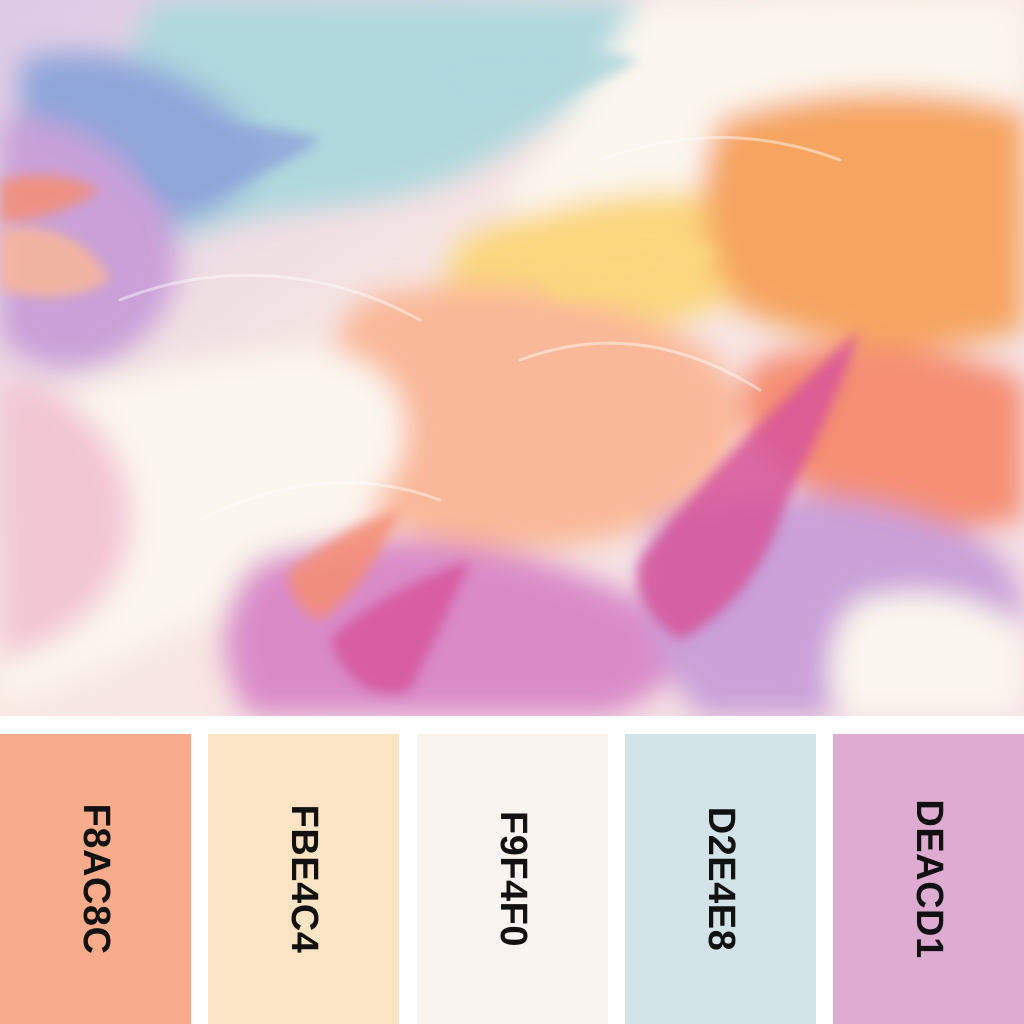 This screenshot has height=1024, width=1024. I want to click on swatch-4: D2E4E8, so click(720, 879).